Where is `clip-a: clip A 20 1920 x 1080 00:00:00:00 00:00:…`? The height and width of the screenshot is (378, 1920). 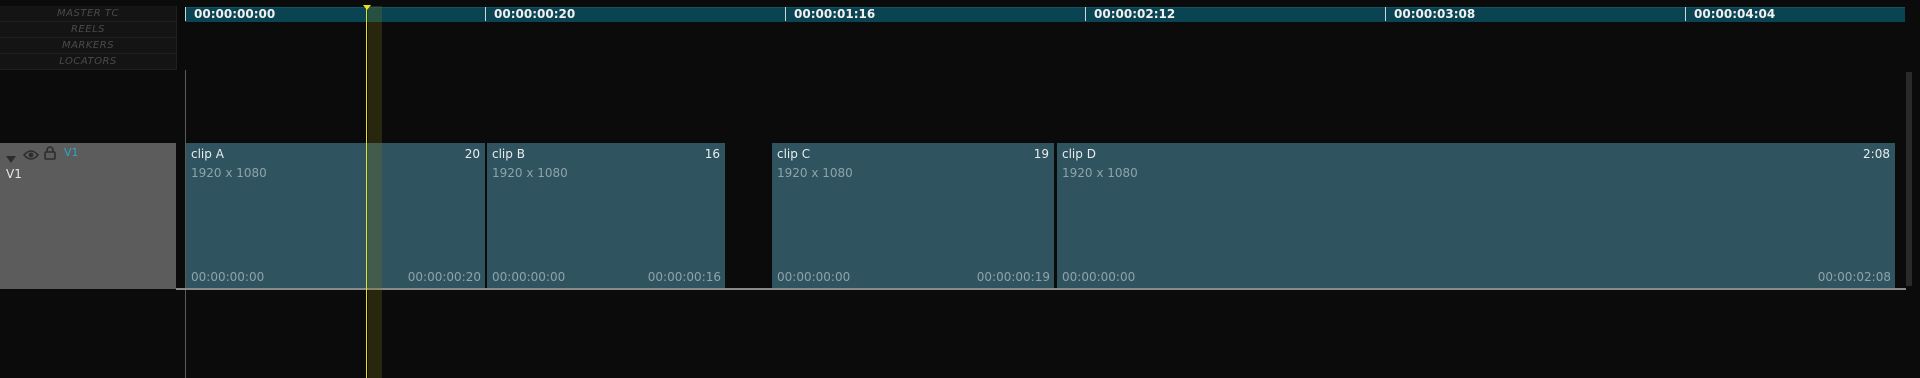
clip-a: clip A 20 1920 x 1080 00:00:00:00 00:00:… is located at coordinates (335, 215).